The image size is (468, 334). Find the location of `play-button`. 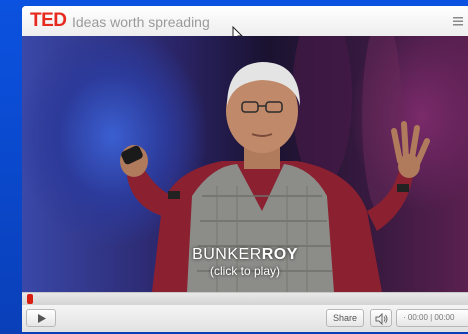

play-button is located at coordinates (41, 318).